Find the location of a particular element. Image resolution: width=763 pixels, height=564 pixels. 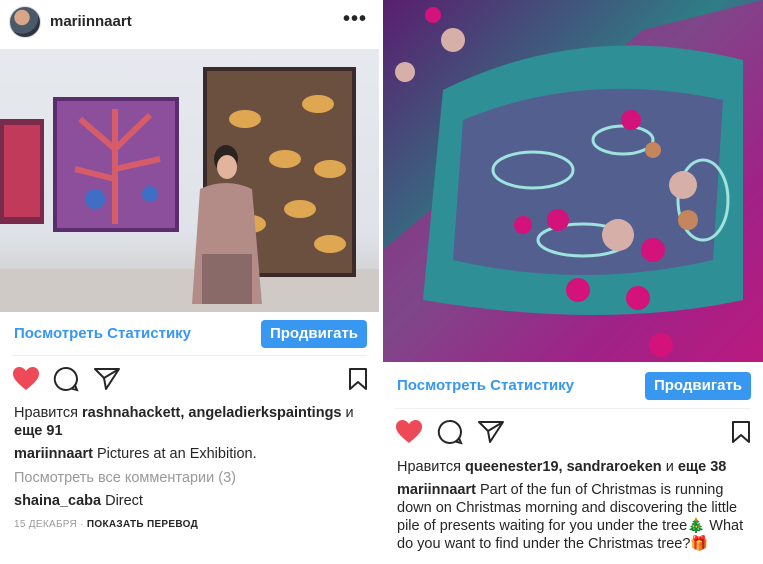

likes-users: queenester19, sandraroeken is located at coordinates (563, 467).